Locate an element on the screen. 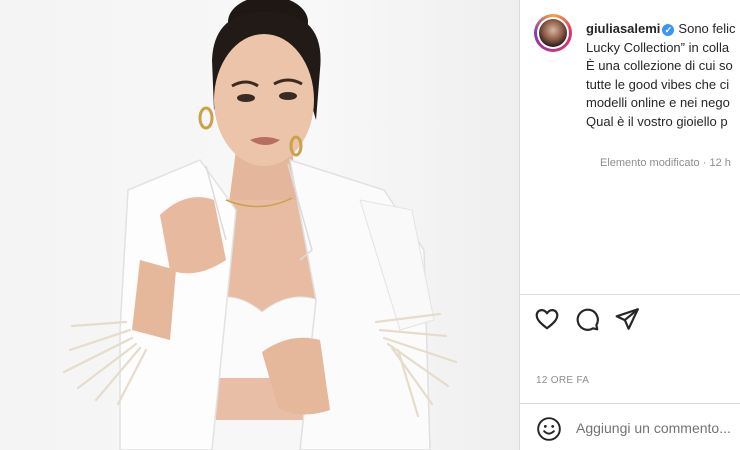 The width and height of the screenshot is (740, 450). post-time-ago: 12 ORE FA is located at coordinates (562, 380).